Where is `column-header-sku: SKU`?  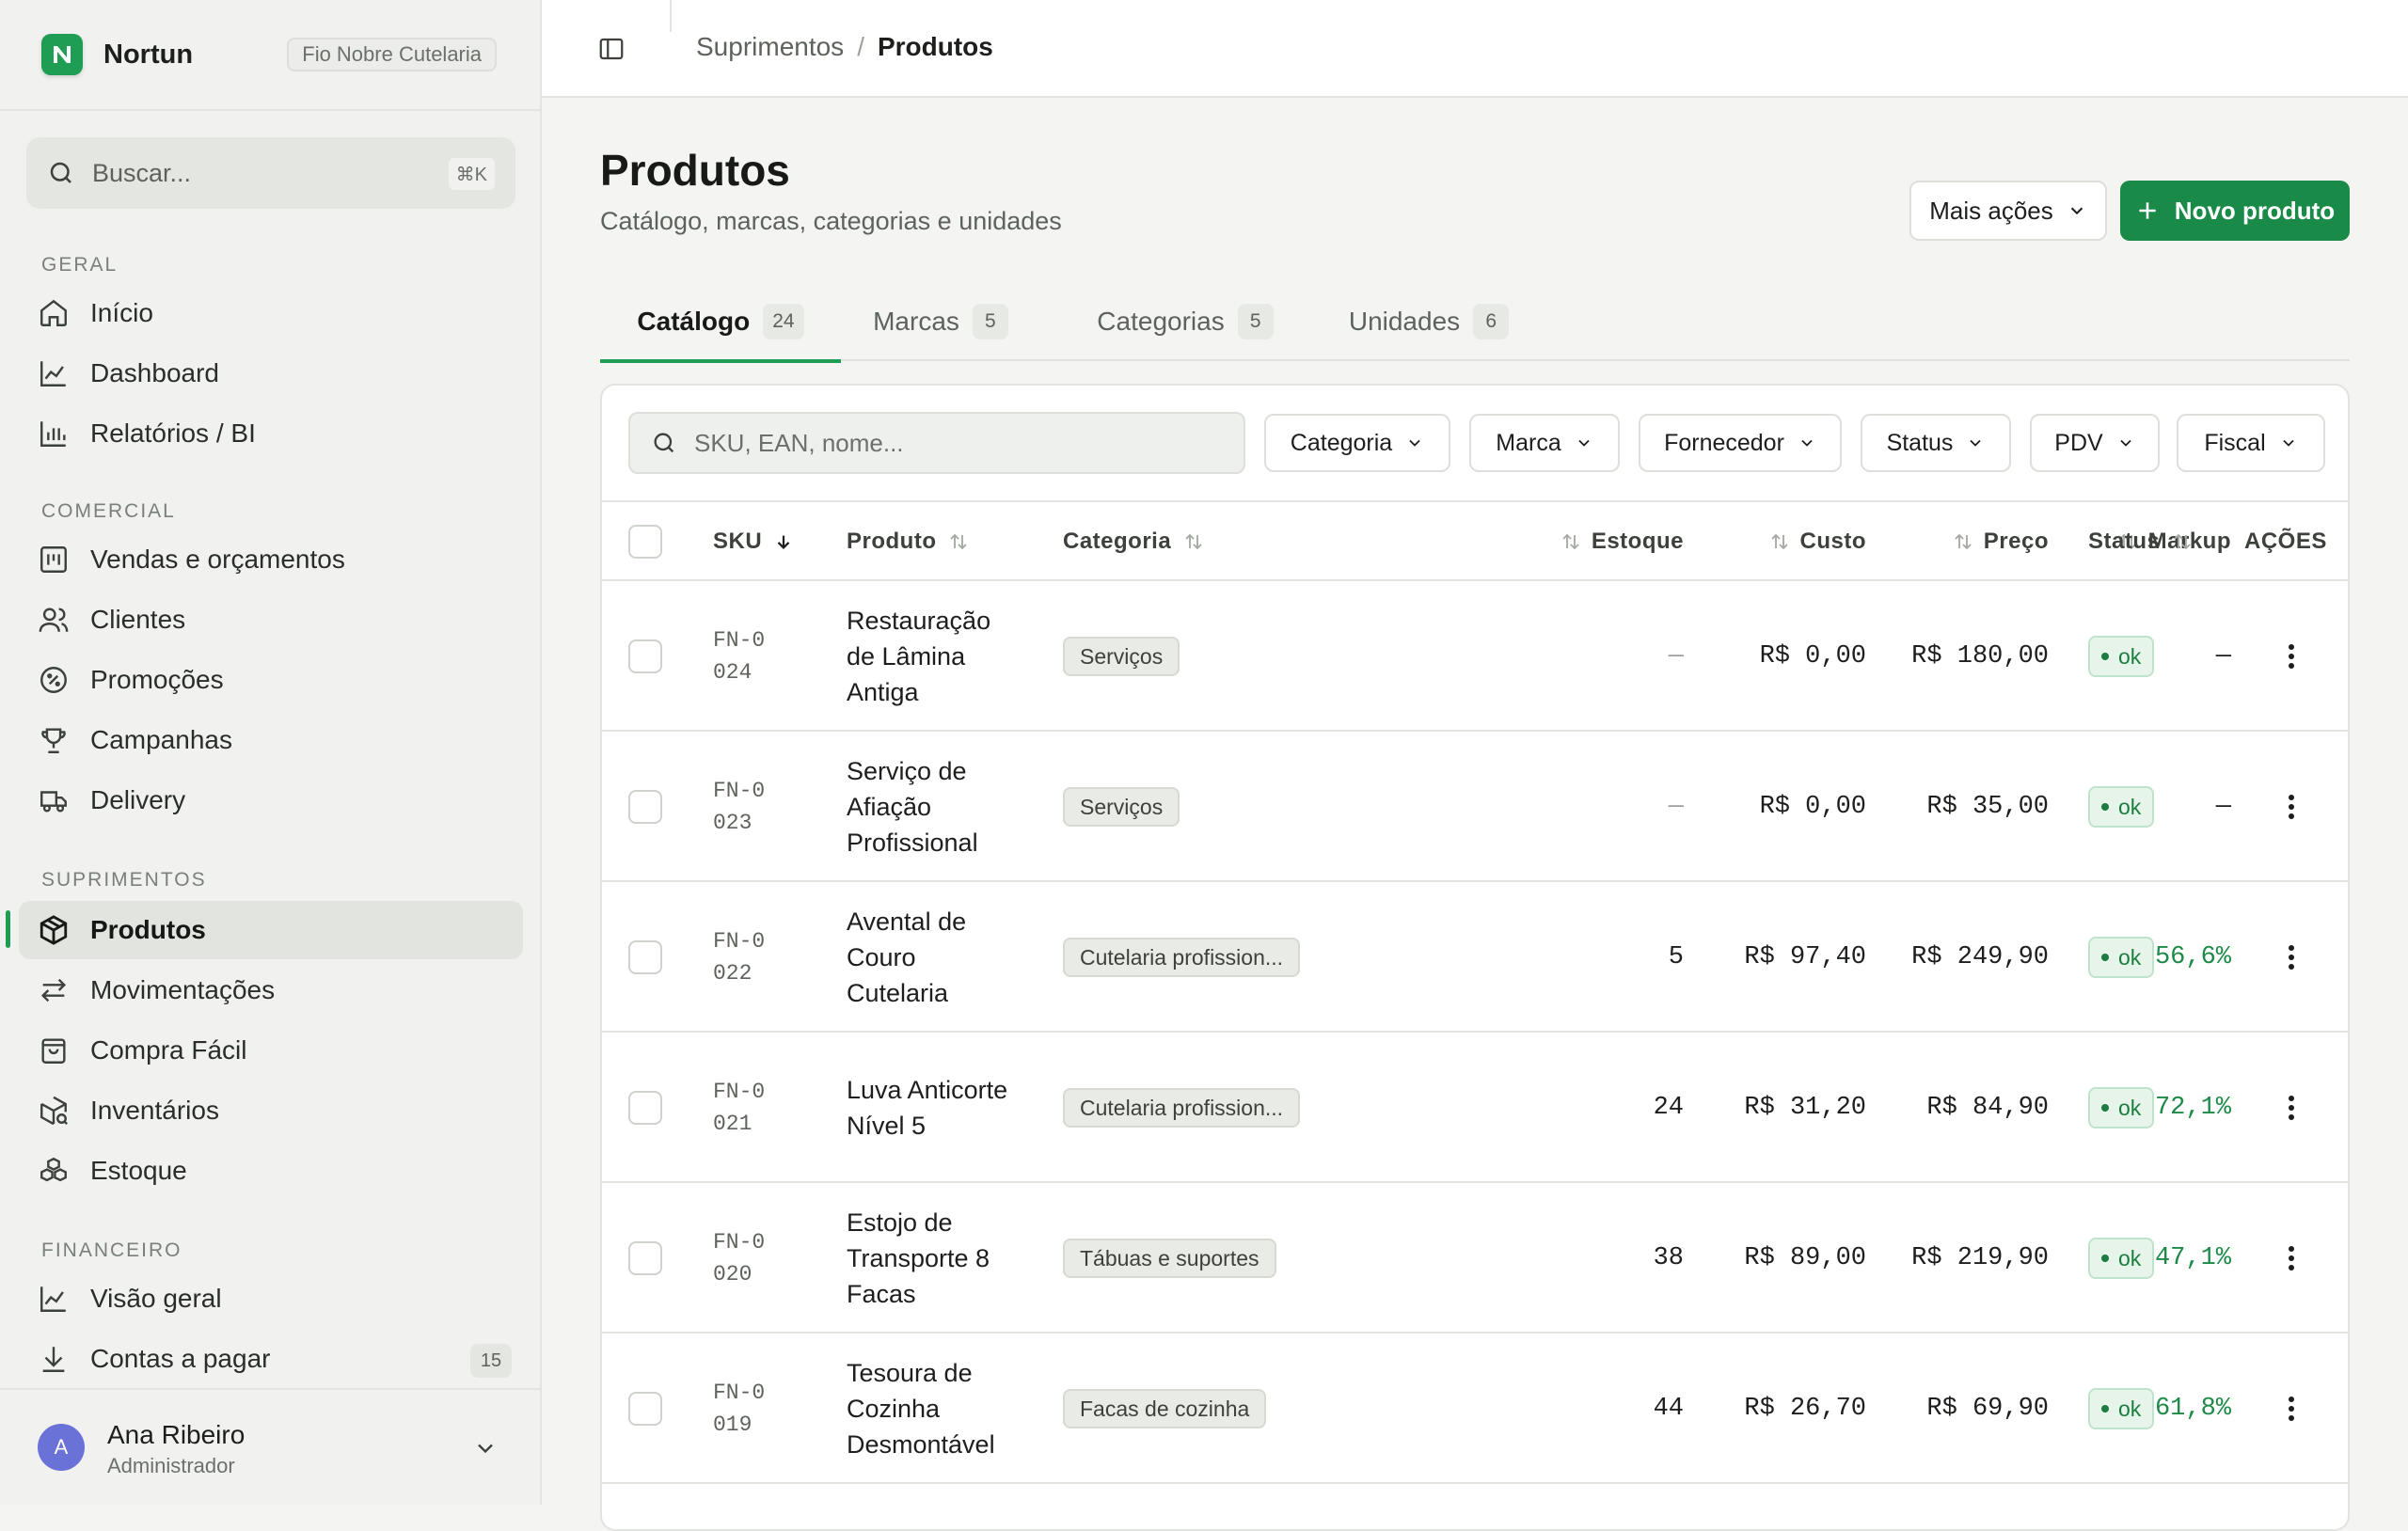 column-header-sku: SKU is located at coordinates (754, 541).